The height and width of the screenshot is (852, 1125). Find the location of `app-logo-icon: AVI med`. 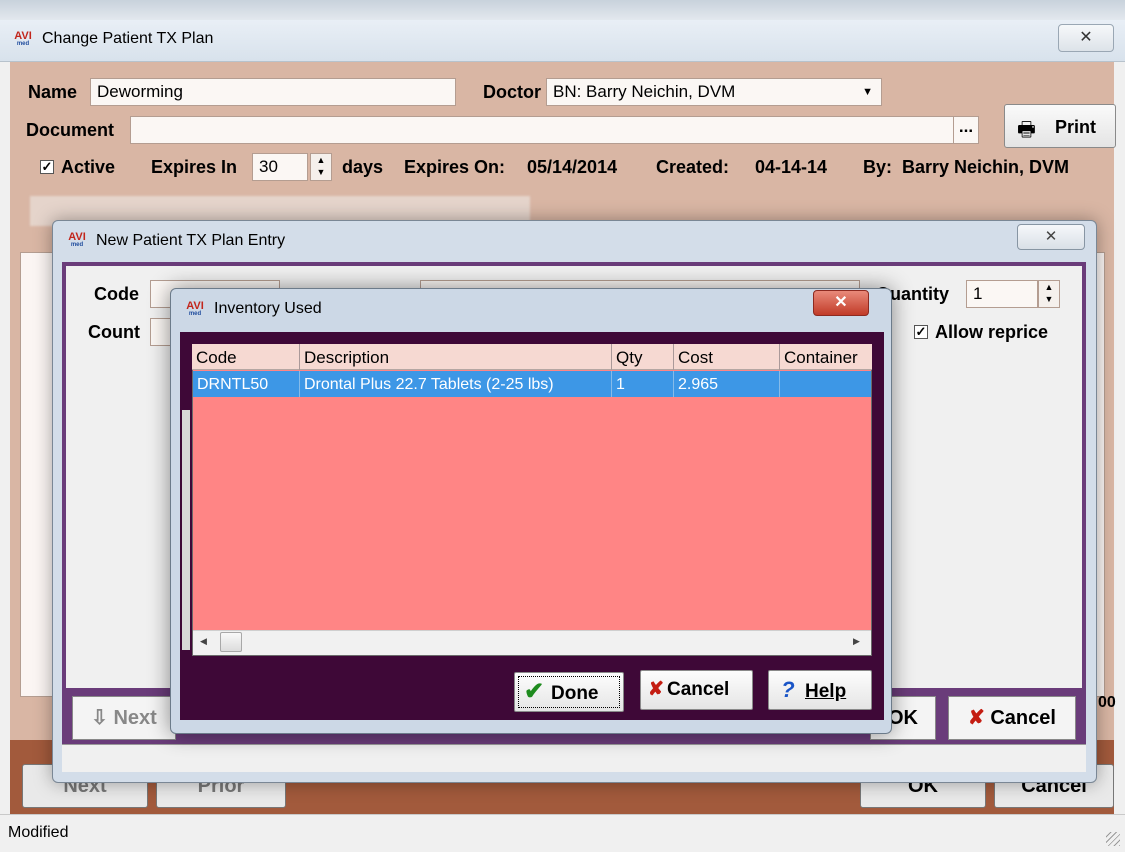

app-logo-icon: AVI med is located at coordinates (23, 39).